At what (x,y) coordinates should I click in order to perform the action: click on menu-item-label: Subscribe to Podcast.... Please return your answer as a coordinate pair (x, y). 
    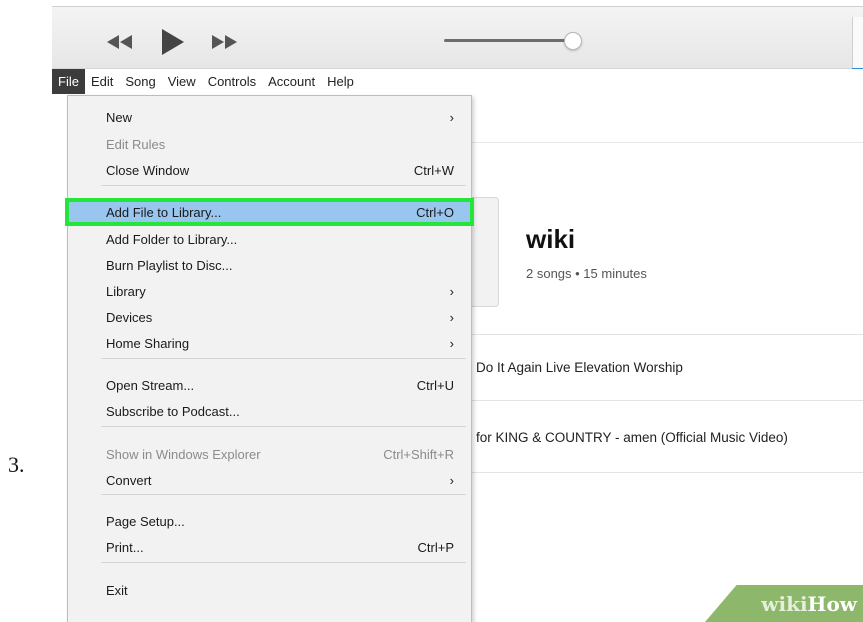
    Looking at the image, I should click on (173, 411).